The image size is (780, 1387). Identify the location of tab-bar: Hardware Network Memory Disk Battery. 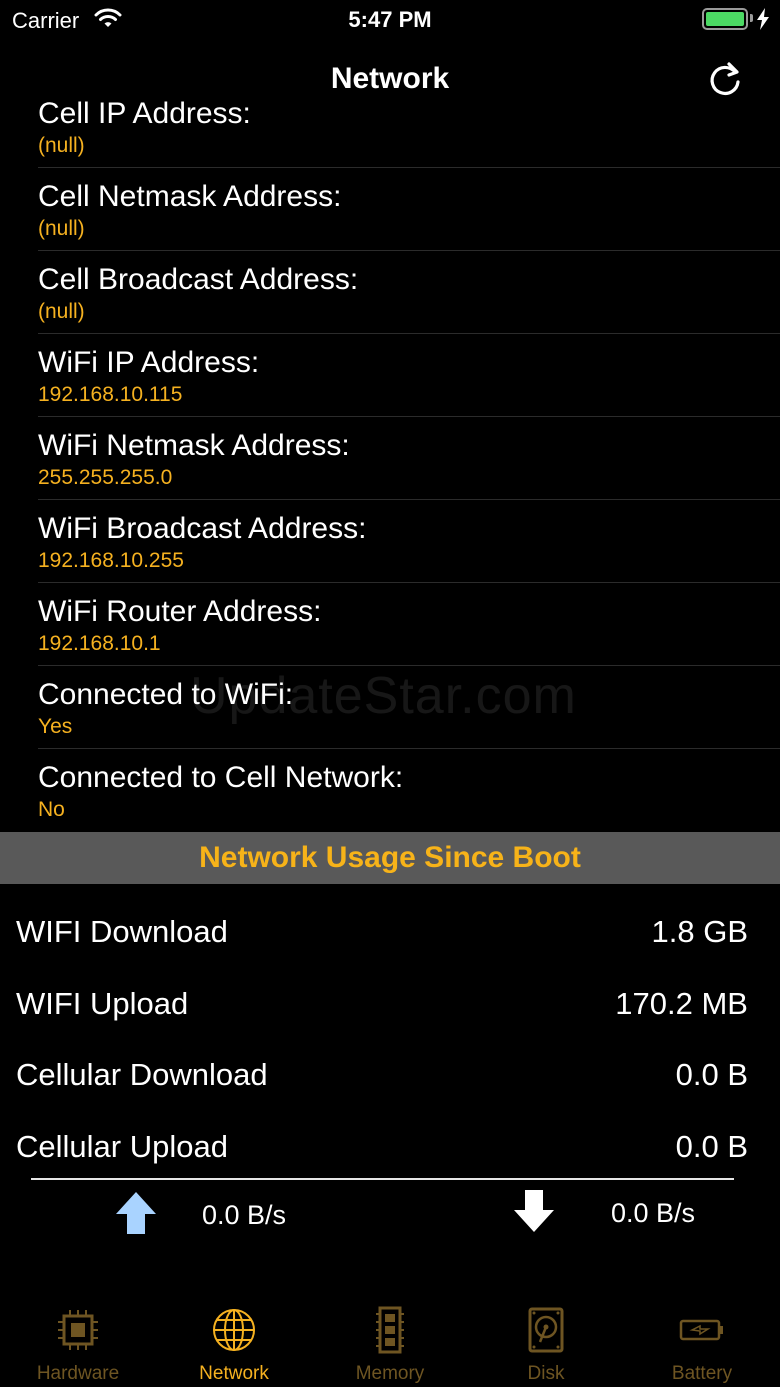
(390, 1338).